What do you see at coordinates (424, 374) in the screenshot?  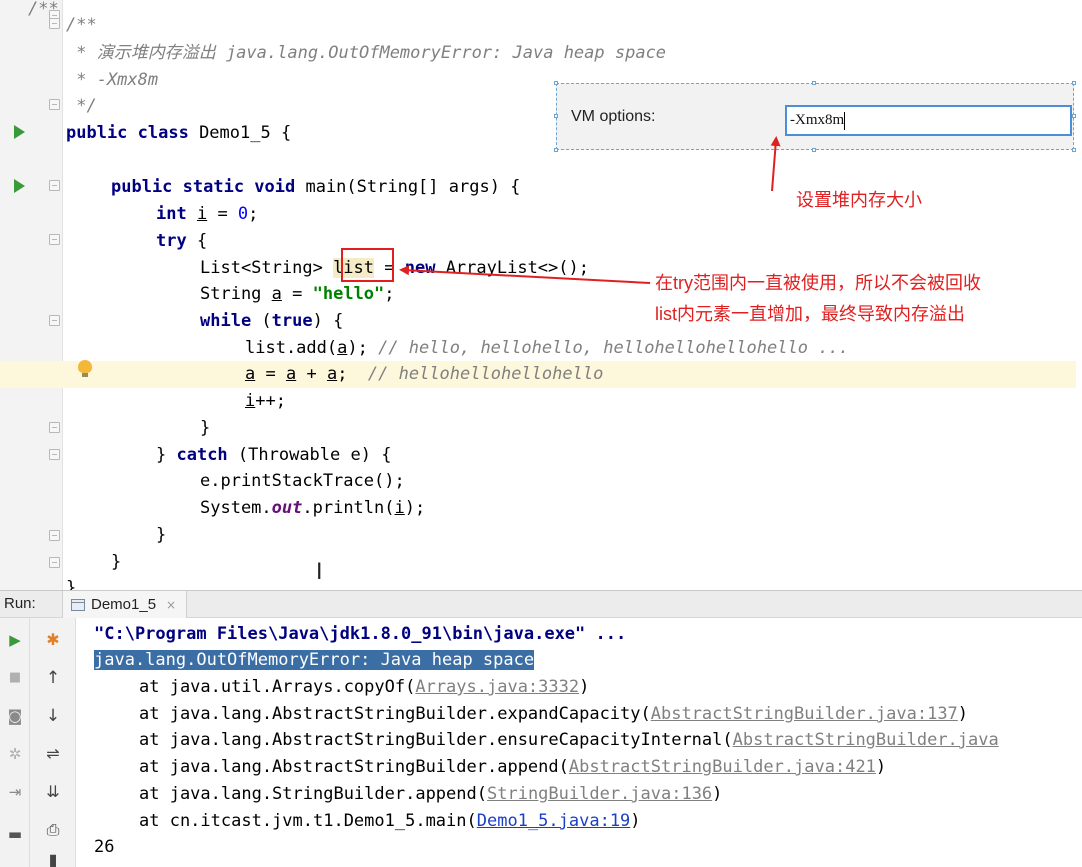 I see `code-line: a = a + a; // hellohellohellohello` at bounding box center [424, 374].